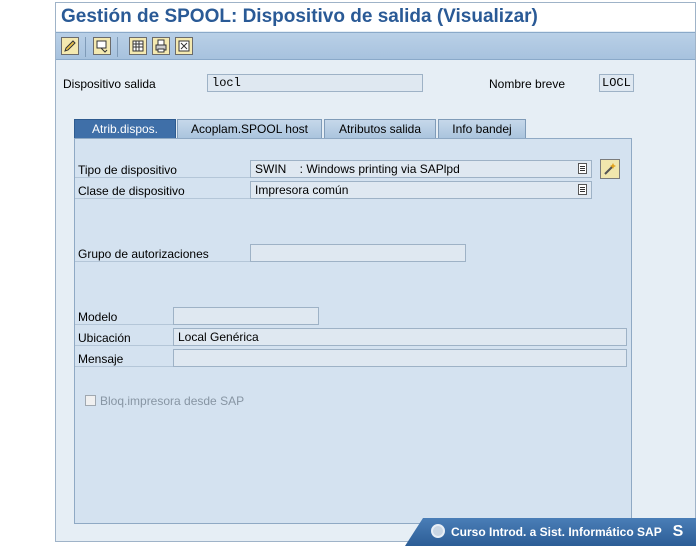 The height and width of the screenshot is (546, 696). Describe the element at coordinates (400, 337) in the screenshot. I see `location-field: Local Genérica` at that location.